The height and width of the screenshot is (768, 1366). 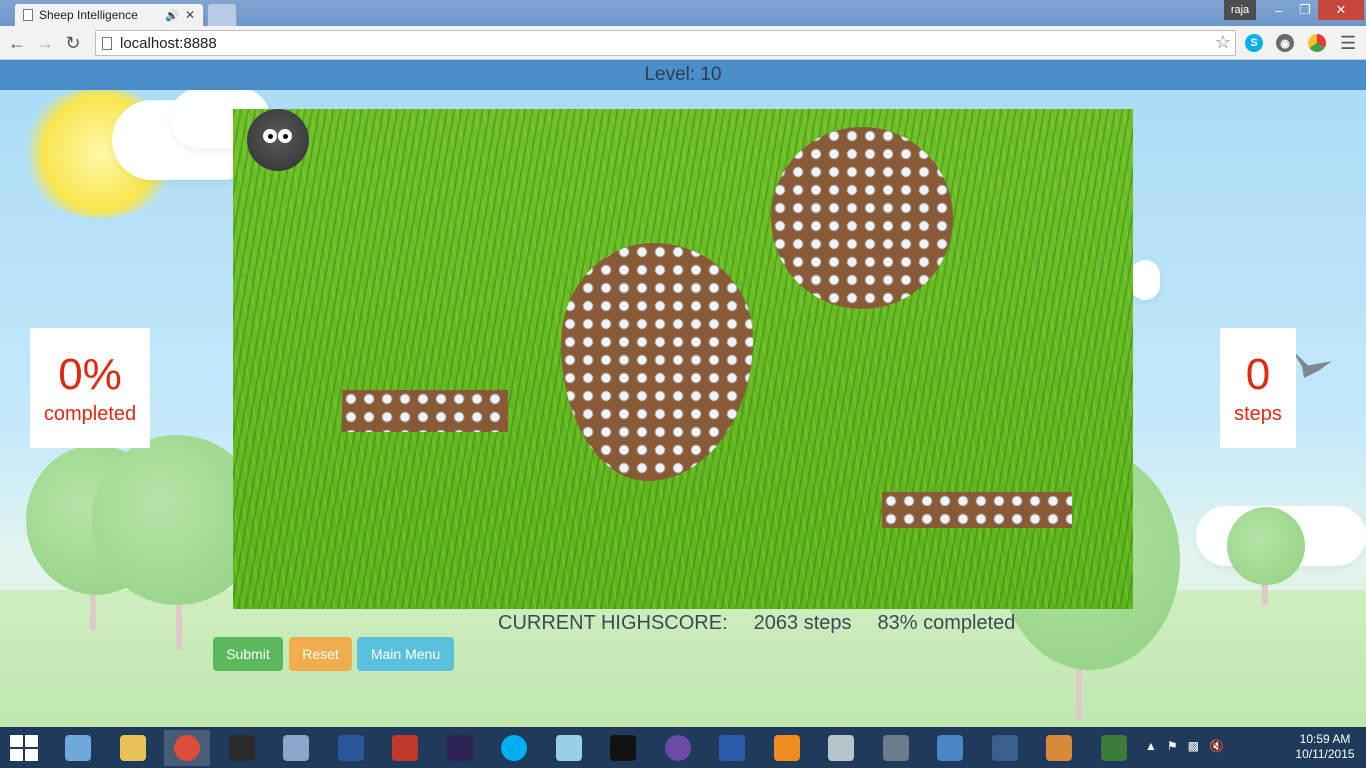 I want to click on steps-panel: 0 steps, so click(x=1258, y=388).